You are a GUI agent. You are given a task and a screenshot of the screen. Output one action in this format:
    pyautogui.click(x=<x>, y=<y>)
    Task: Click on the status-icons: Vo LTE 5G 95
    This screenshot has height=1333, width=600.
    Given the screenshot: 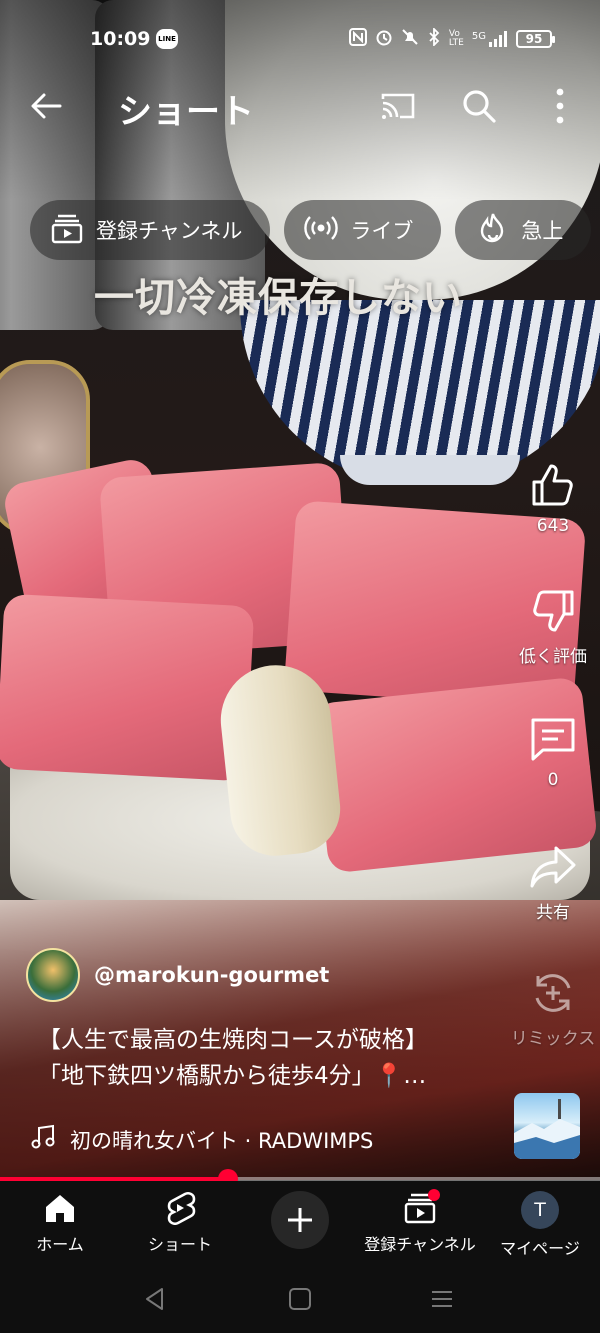 What is the action you would take?
    pyautogui.click(x=451, y=38)
    